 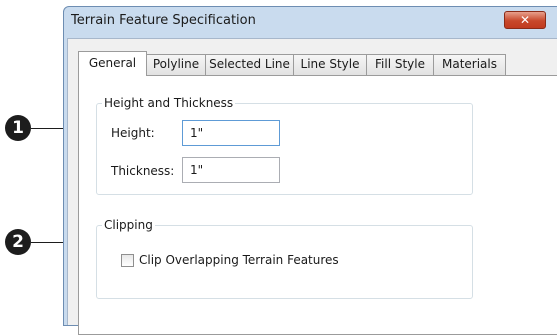 I want to click on tab-line-style: Line Style, so click(x=330, y=64).